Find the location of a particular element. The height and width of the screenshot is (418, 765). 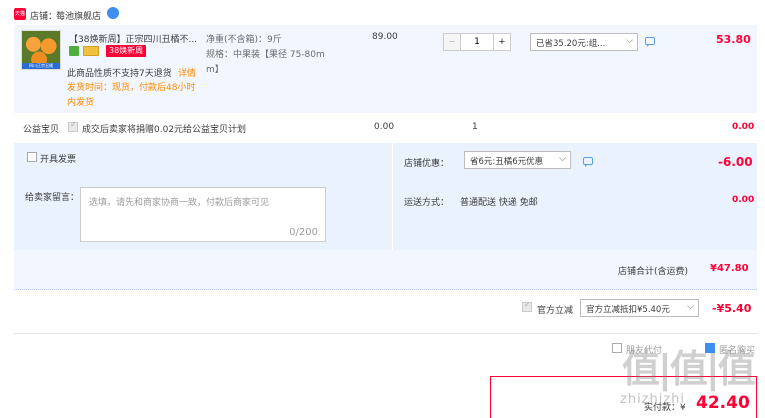

official-discount-select: 官方立减抵扣¥5.40元 ⌵ is located at coordinates (639, 308).